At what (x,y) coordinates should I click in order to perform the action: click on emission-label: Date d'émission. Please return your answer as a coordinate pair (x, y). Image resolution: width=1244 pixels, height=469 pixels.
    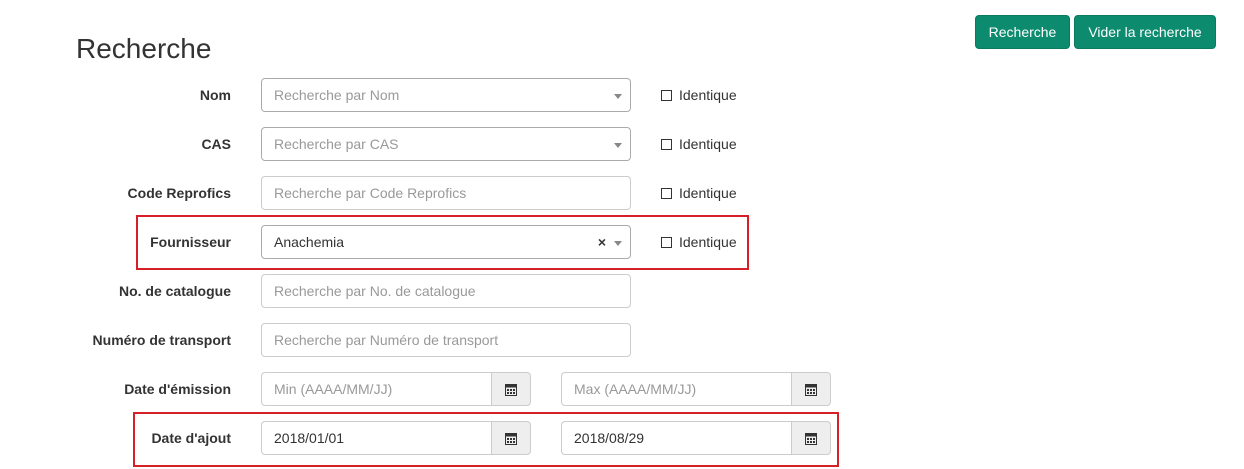
    Looking at the image, I should click on (177, 389).